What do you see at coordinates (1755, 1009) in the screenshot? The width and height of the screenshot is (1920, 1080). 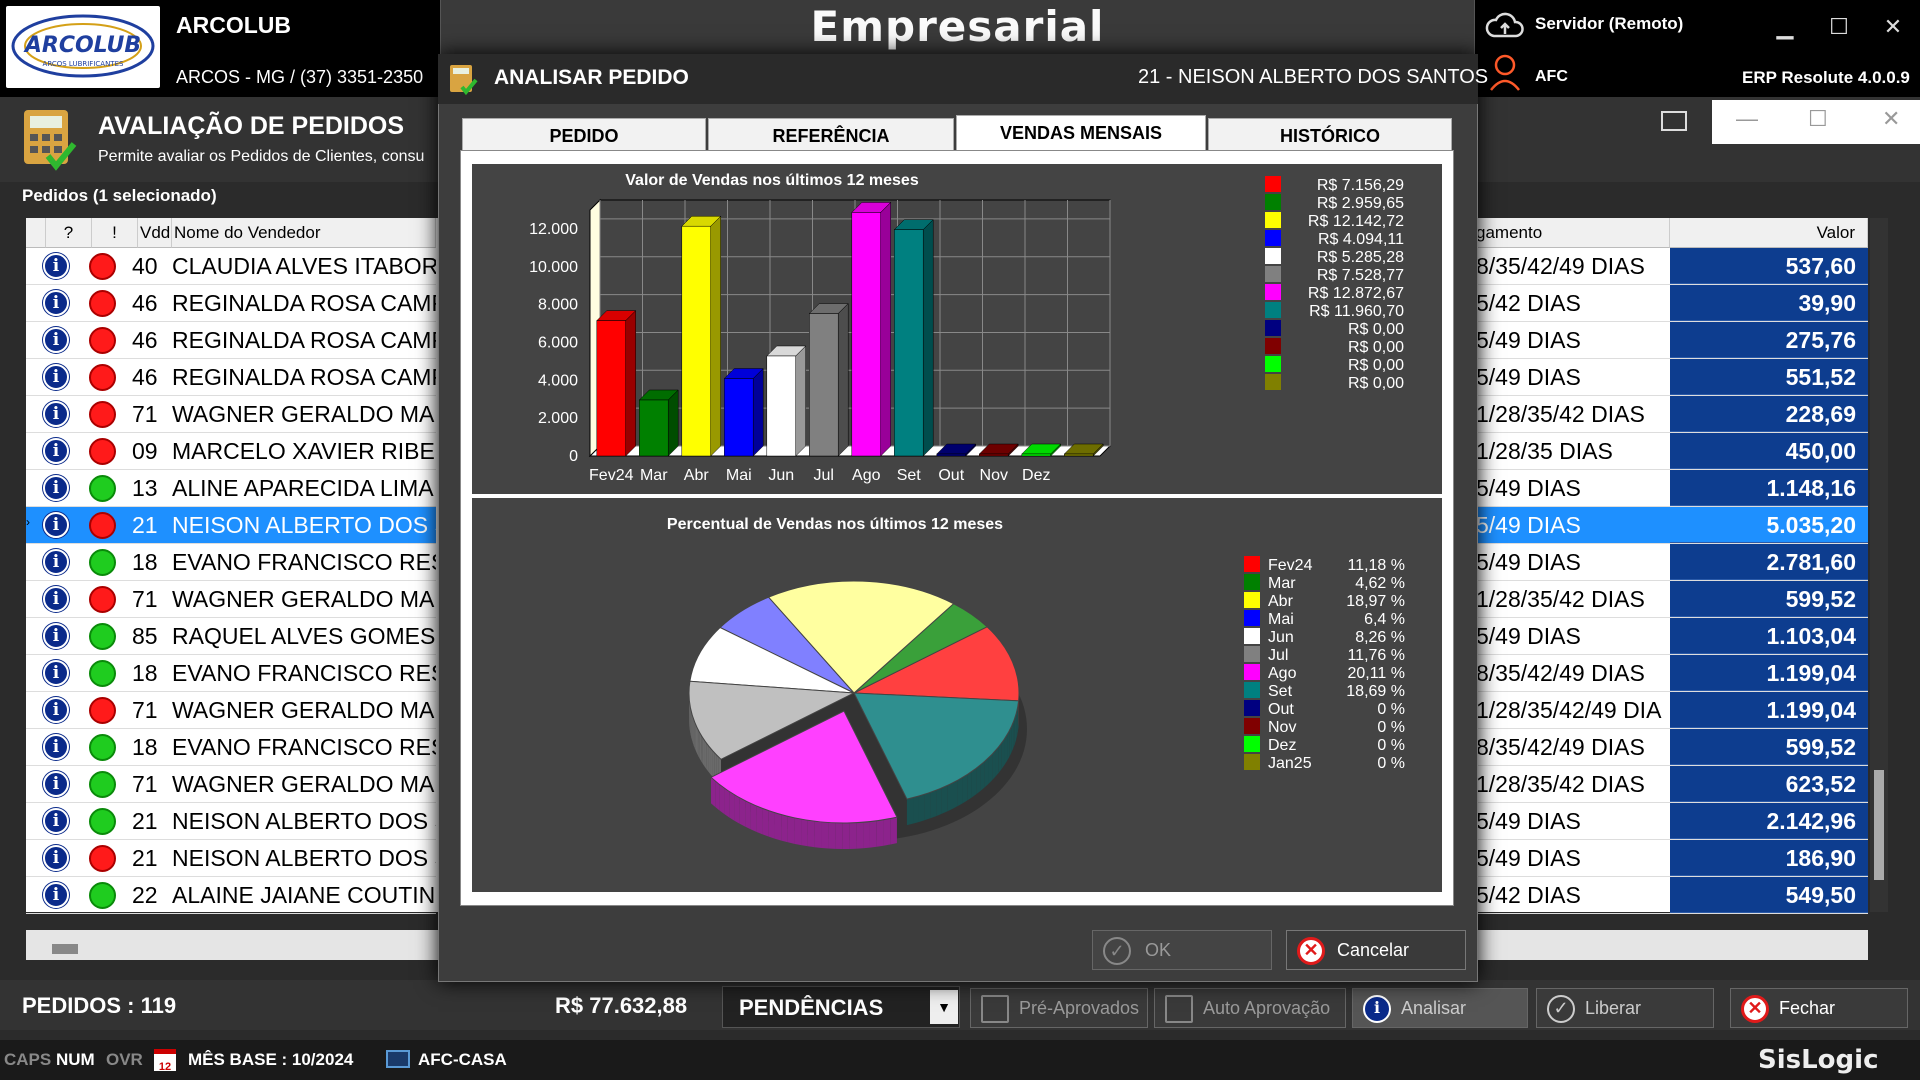 I see `close-red-icon: ✕` at bounding box center [1755, 1009].